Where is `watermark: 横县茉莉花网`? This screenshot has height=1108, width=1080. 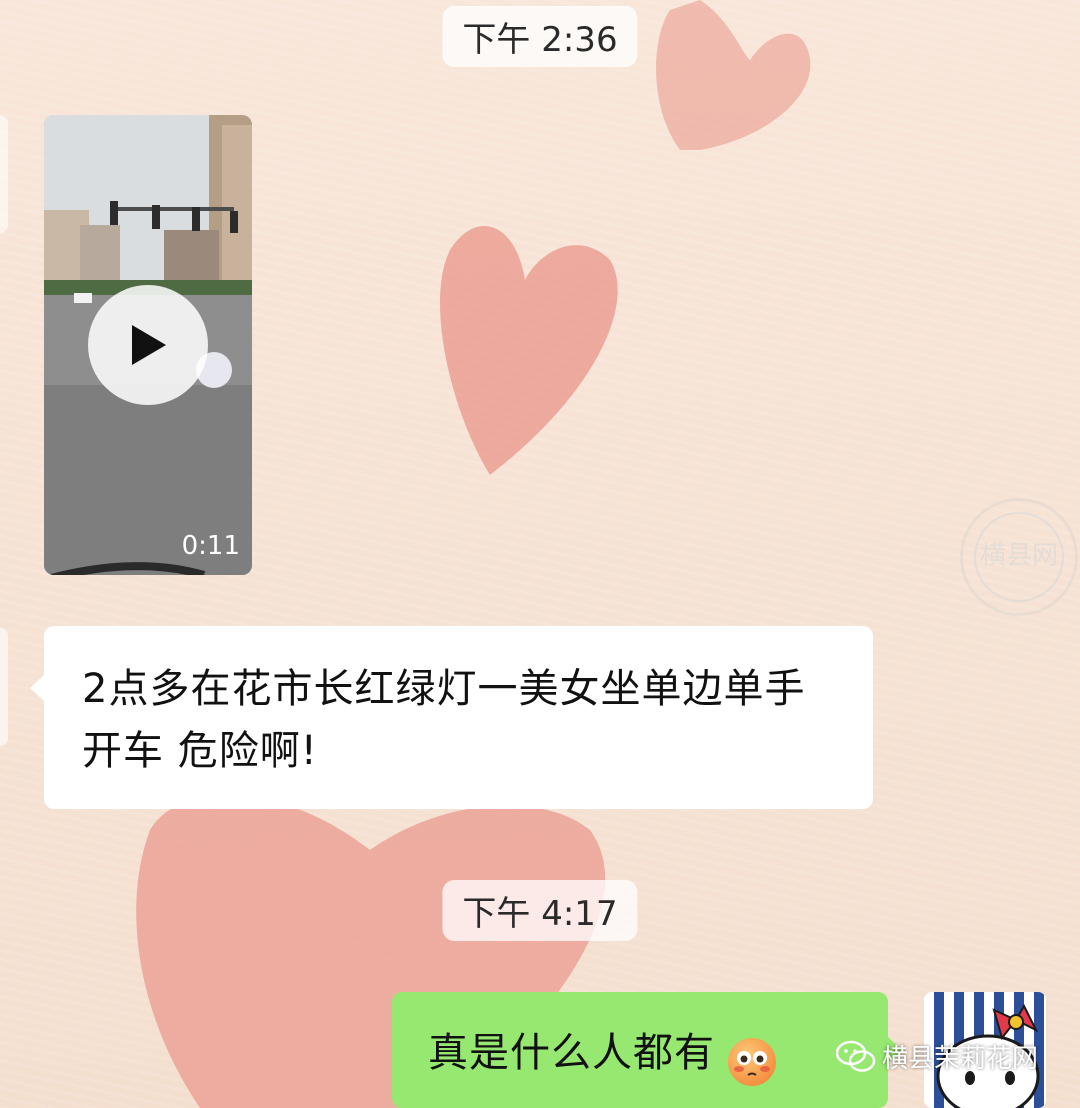
watermark: 横县茉莉花网 is located at coordinates (937, 1056).